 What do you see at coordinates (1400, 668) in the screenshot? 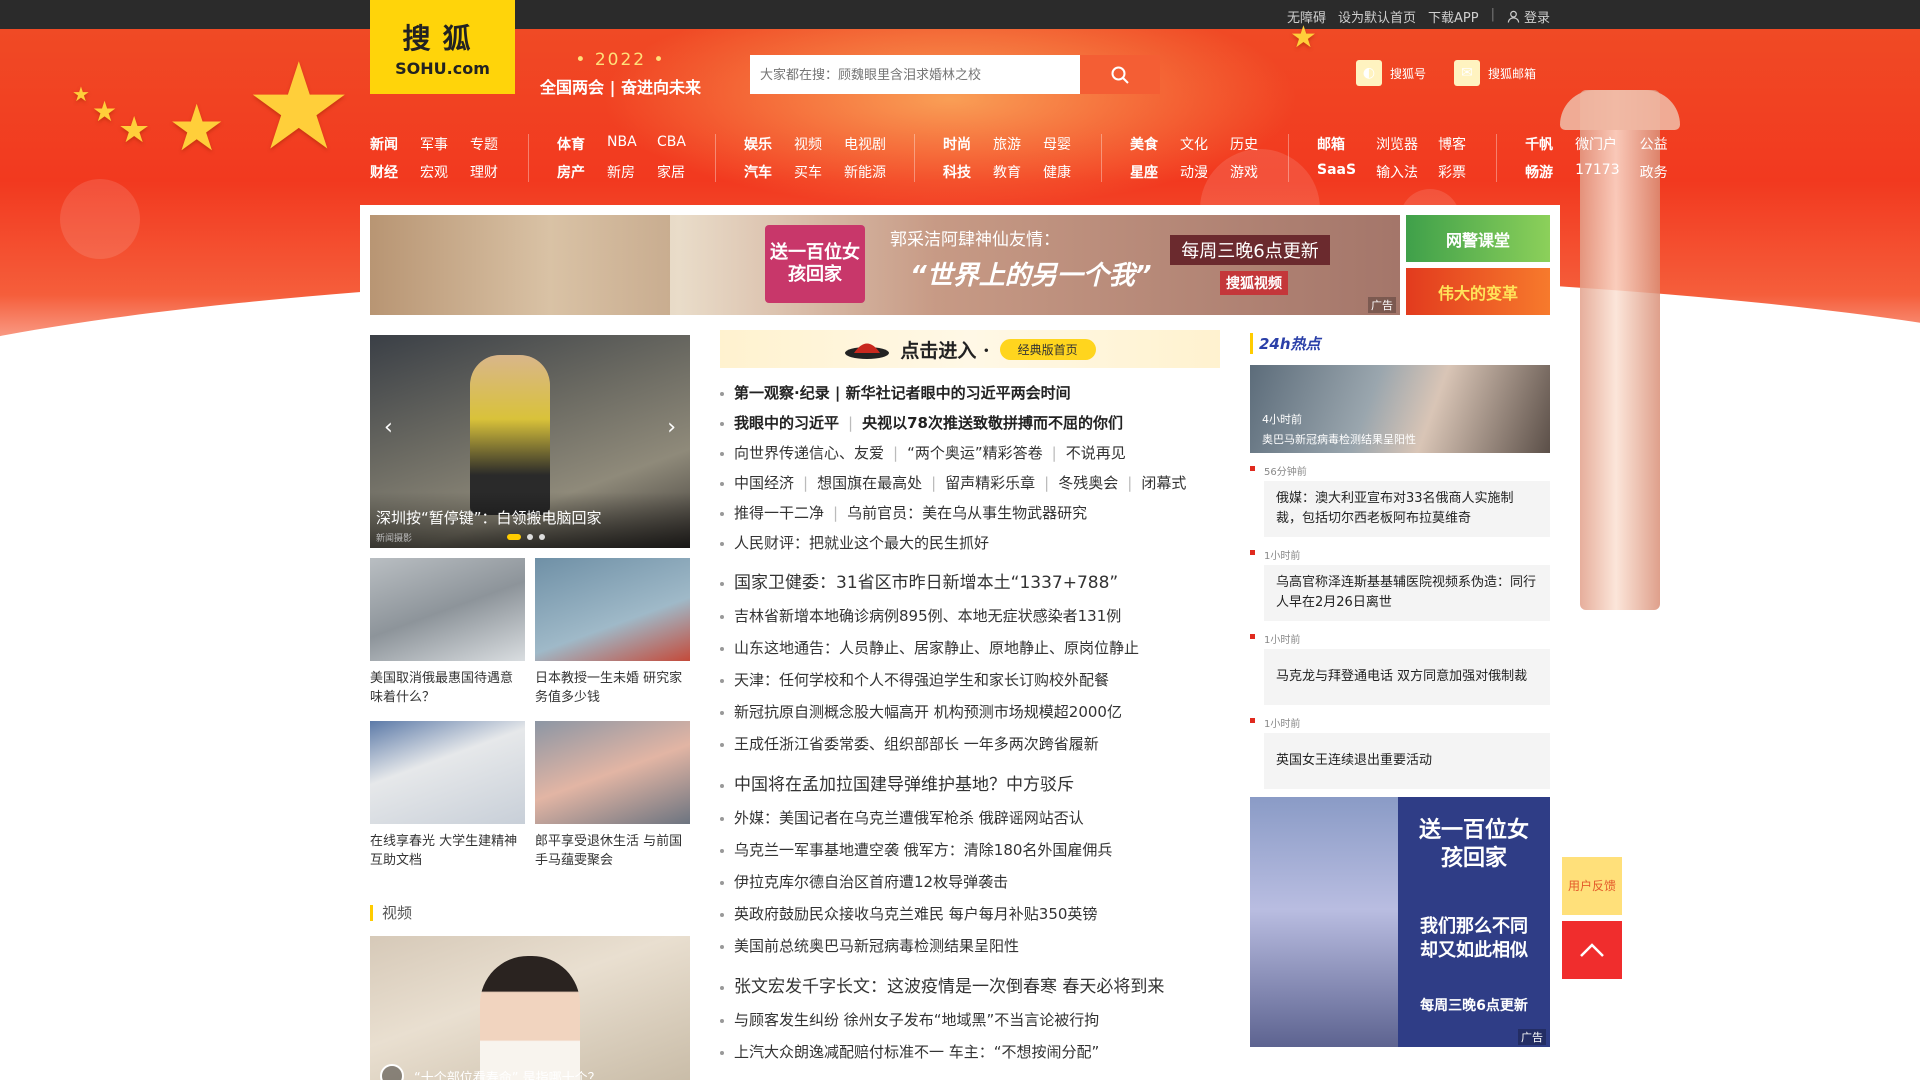
I see `hot-item: 1小时前 马克龙与拜登通电话 双方同意加强对俄制裁` at bounding box center [1400, 668].